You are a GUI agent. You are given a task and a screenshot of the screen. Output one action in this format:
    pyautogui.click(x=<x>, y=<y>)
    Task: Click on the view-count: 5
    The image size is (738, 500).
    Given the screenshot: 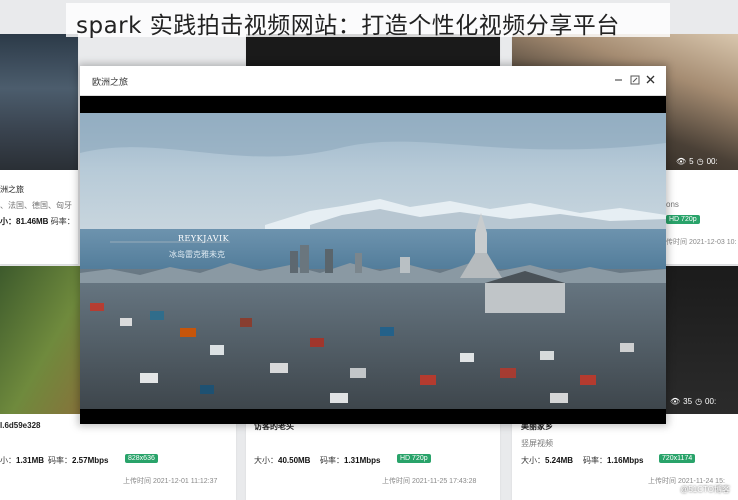 What is the action you would take?
    pyautogui.click(x=691, y=161)
    